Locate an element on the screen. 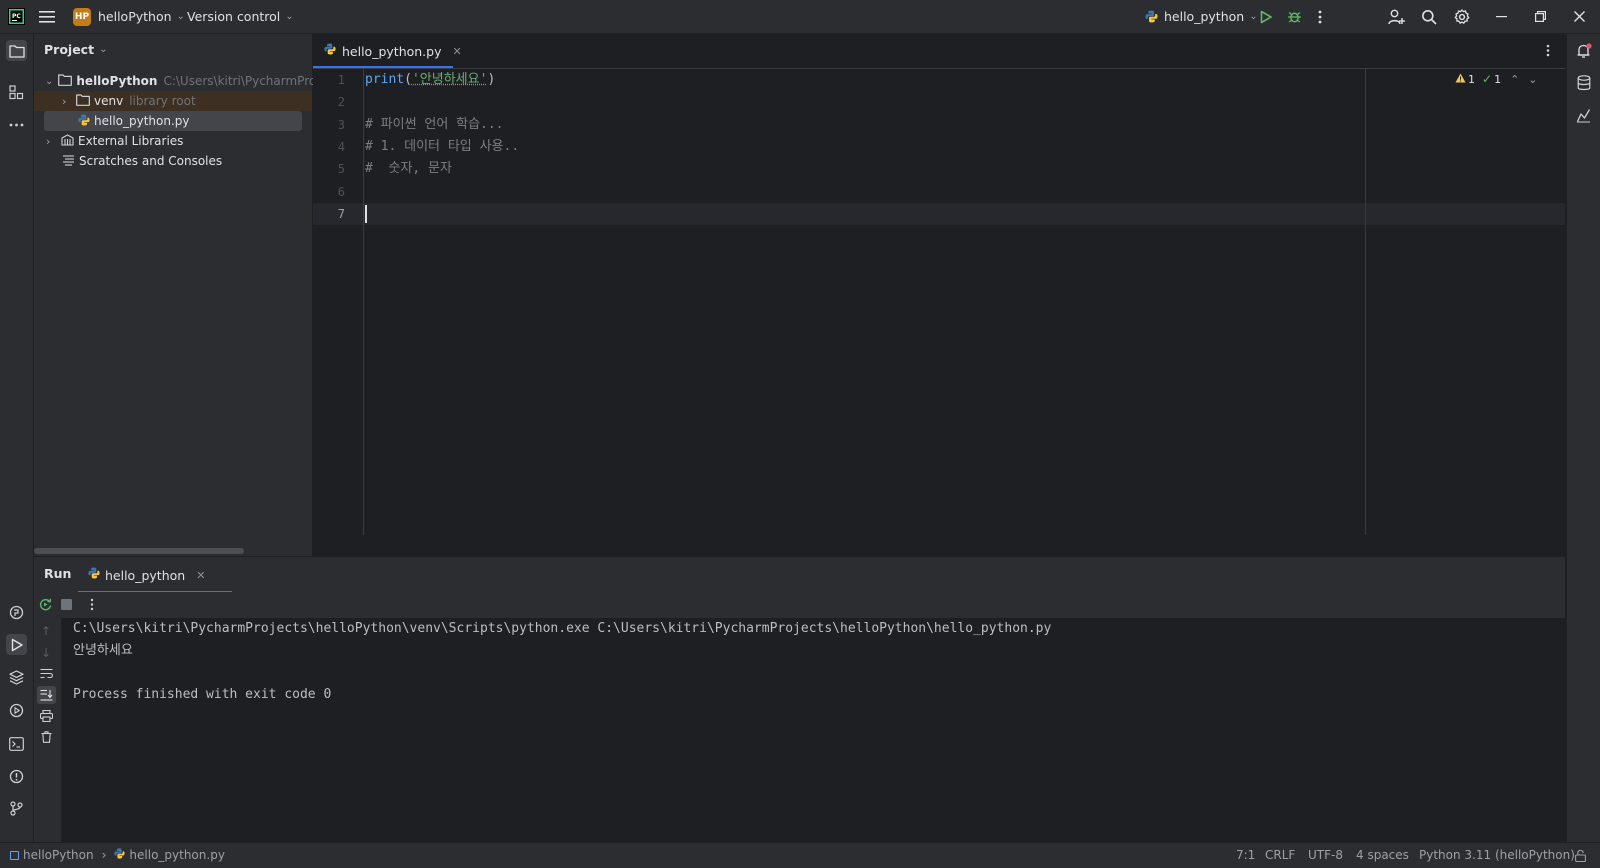 The height and width of the screenshot is (868, 1600). line-number-current: 7 is located at coordinates (329, 214).